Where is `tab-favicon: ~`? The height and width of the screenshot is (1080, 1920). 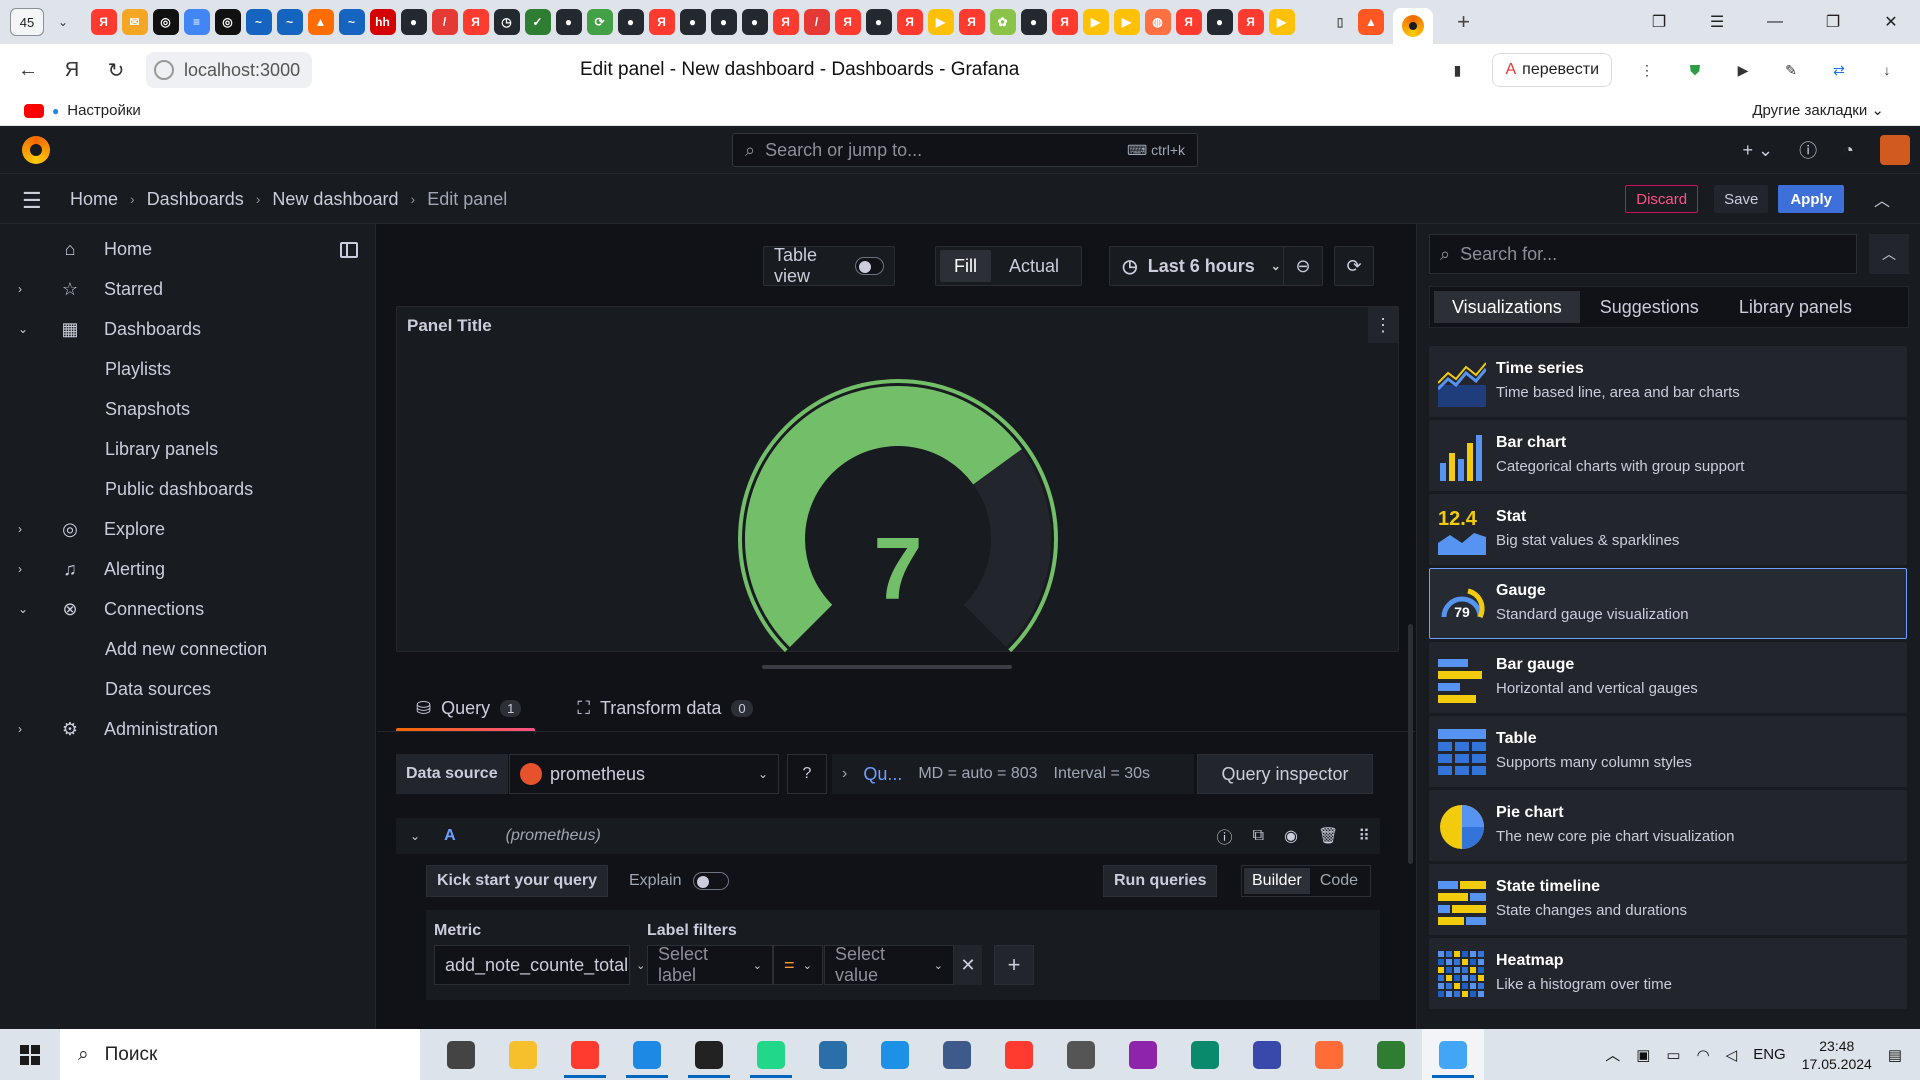 tab-favicon: ~ is located at coordinates (258, 22).